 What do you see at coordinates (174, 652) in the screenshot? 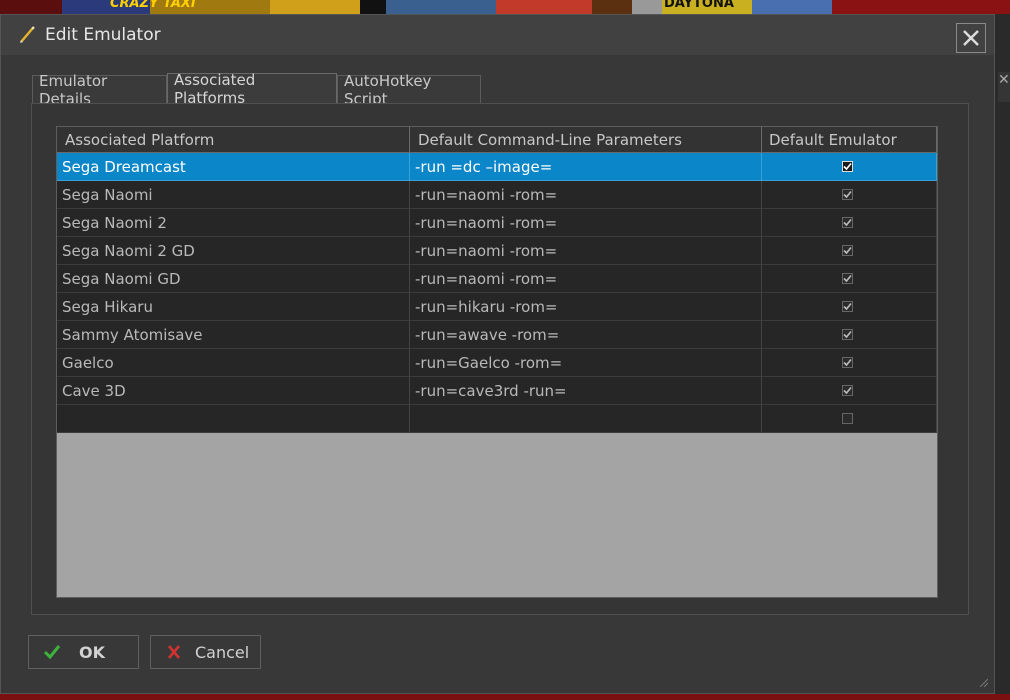
I see `x-icon` at bounding box center [174, 652].